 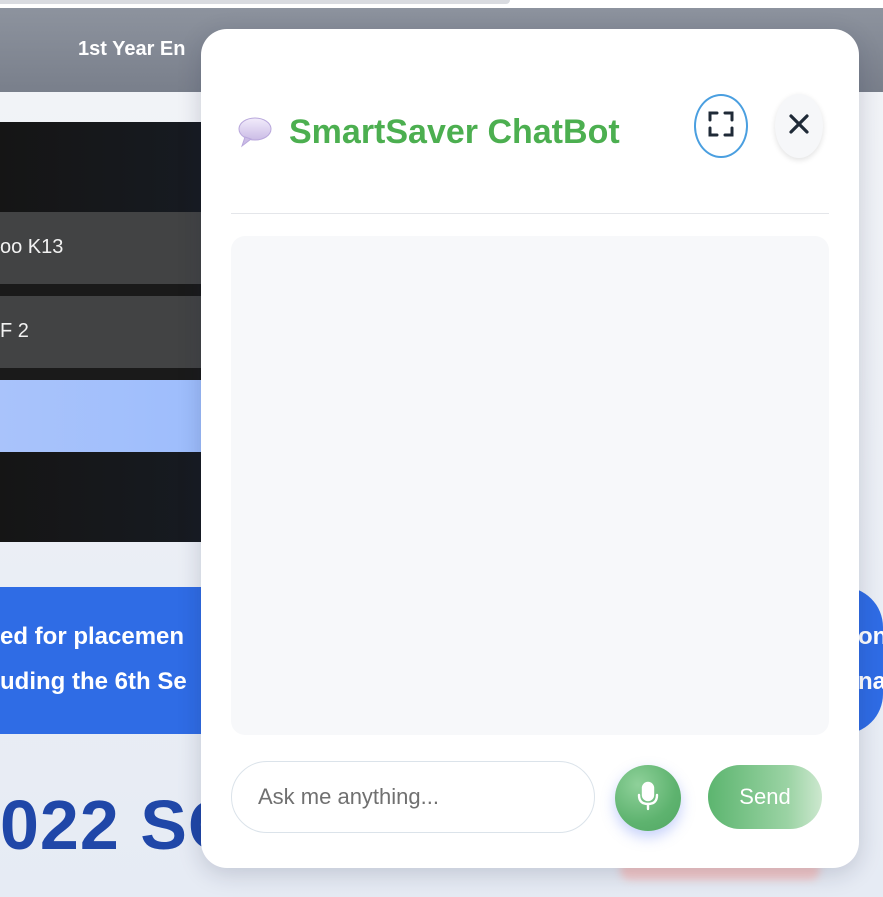 What do you see at coordinates (105, 167) in the screenshot?
I see `product-card-header` at bounding box center [105, 167].